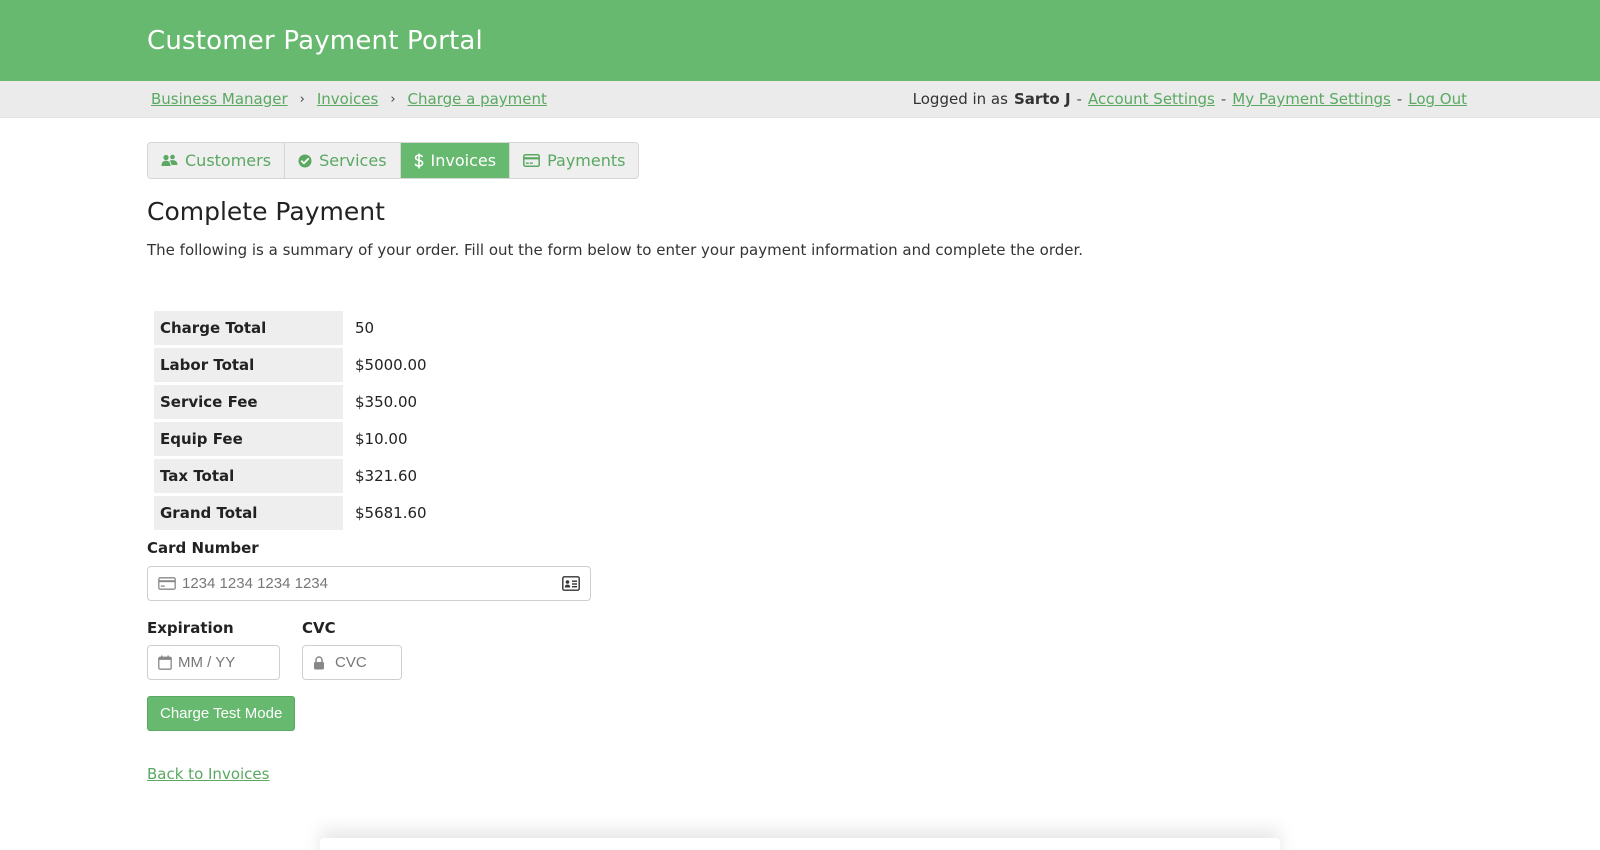 The width and height of the screenshot is (1600, 850). Describe the element at coordinates (368, 662) in the screenshot. I see `cvc-input` at that location.